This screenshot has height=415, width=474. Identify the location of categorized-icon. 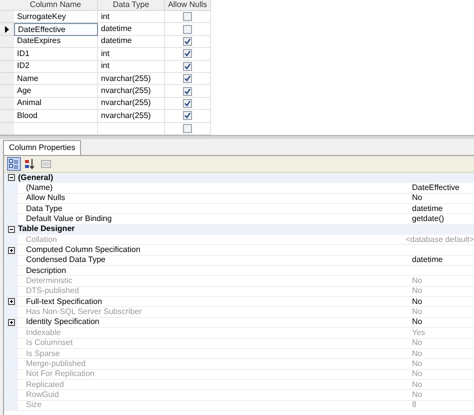
(14, 164).